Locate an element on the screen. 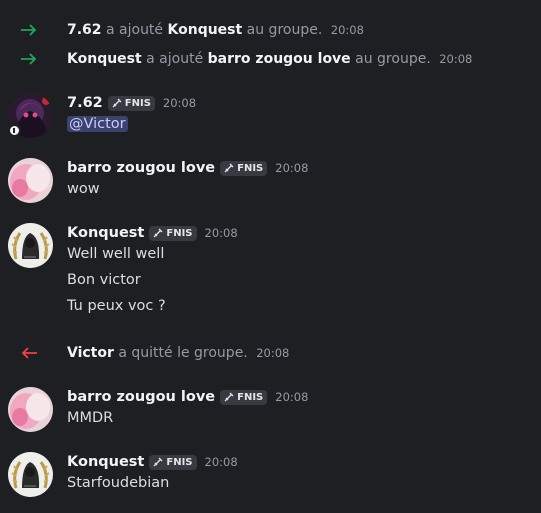 The image size is (541, 513). message-content: MMDR is located at coordinates (90, 418).